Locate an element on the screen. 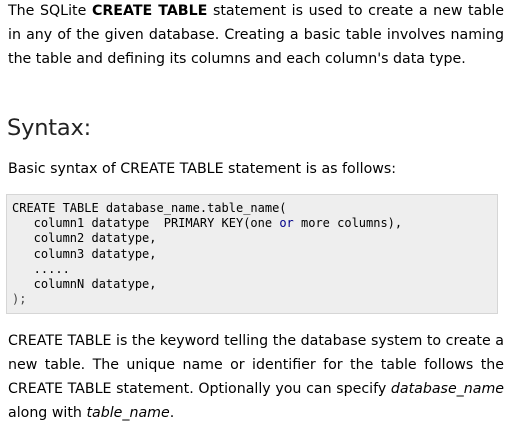 The width and height of the screenshot is (512, 429). syntax-heading: Syntax: is located at coordinates (49, 128).